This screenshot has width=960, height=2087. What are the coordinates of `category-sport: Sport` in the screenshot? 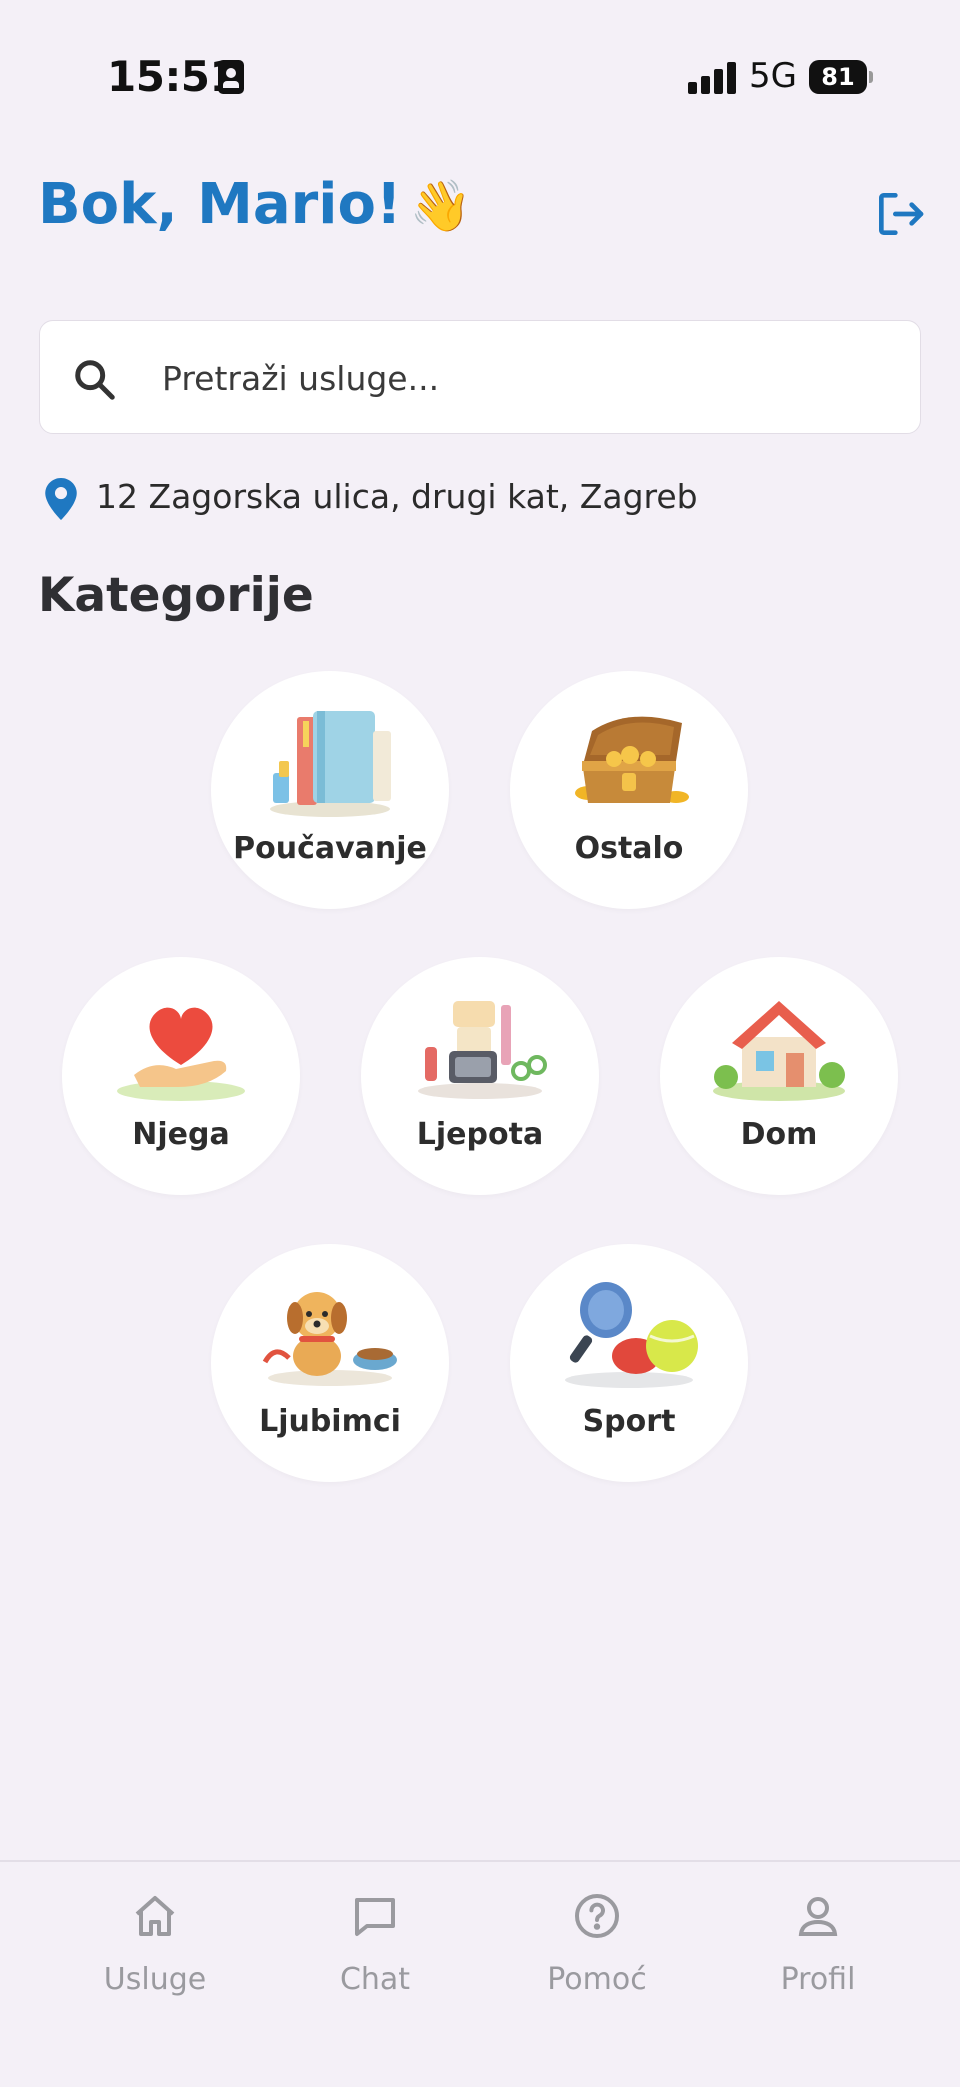 It's located at (629, 1363).